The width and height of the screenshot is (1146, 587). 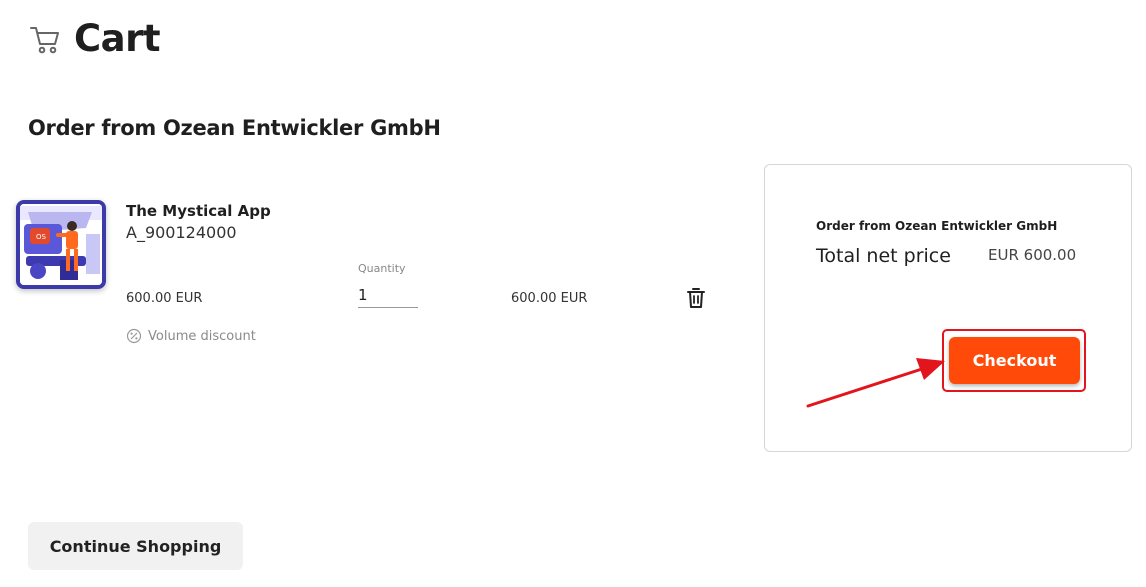 I want to click on product-image: OS, so click(x=61, y=244).